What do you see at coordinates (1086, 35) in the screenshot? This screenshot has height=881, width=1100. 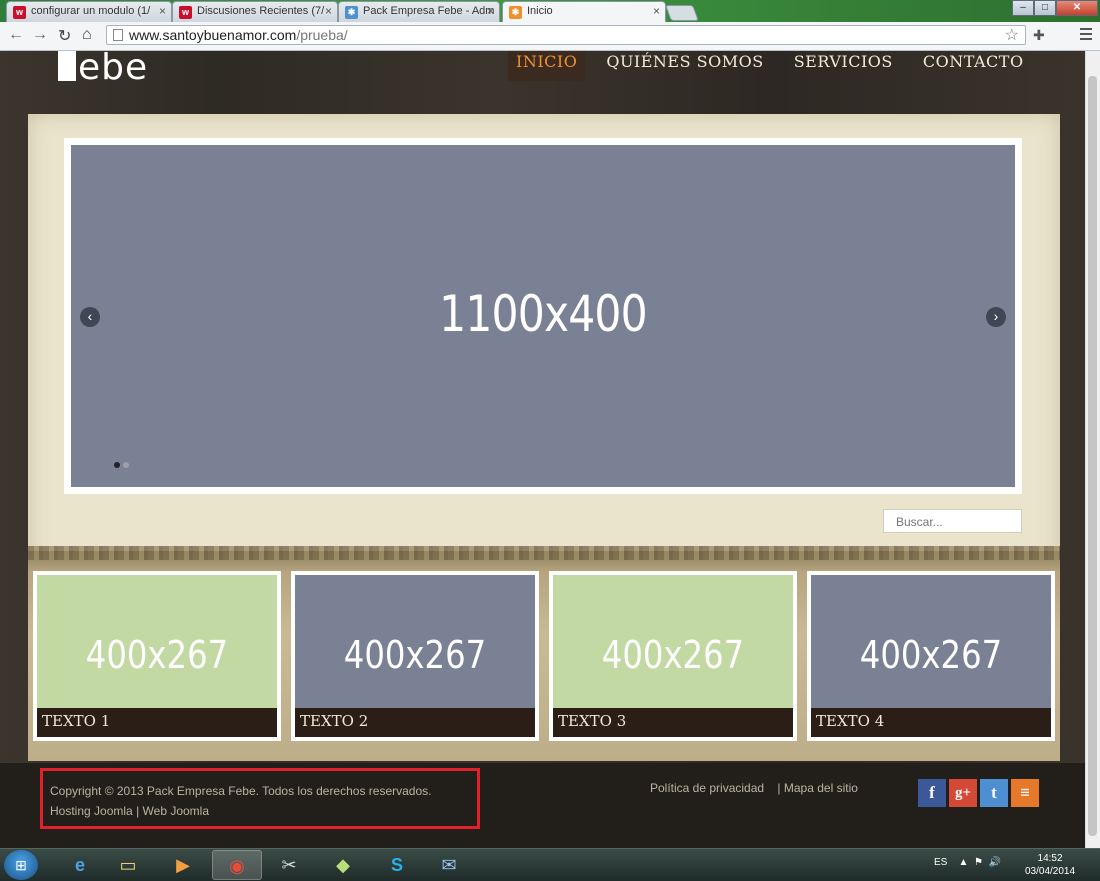 I see `menu-icon` at bounding box center [1086, 35].